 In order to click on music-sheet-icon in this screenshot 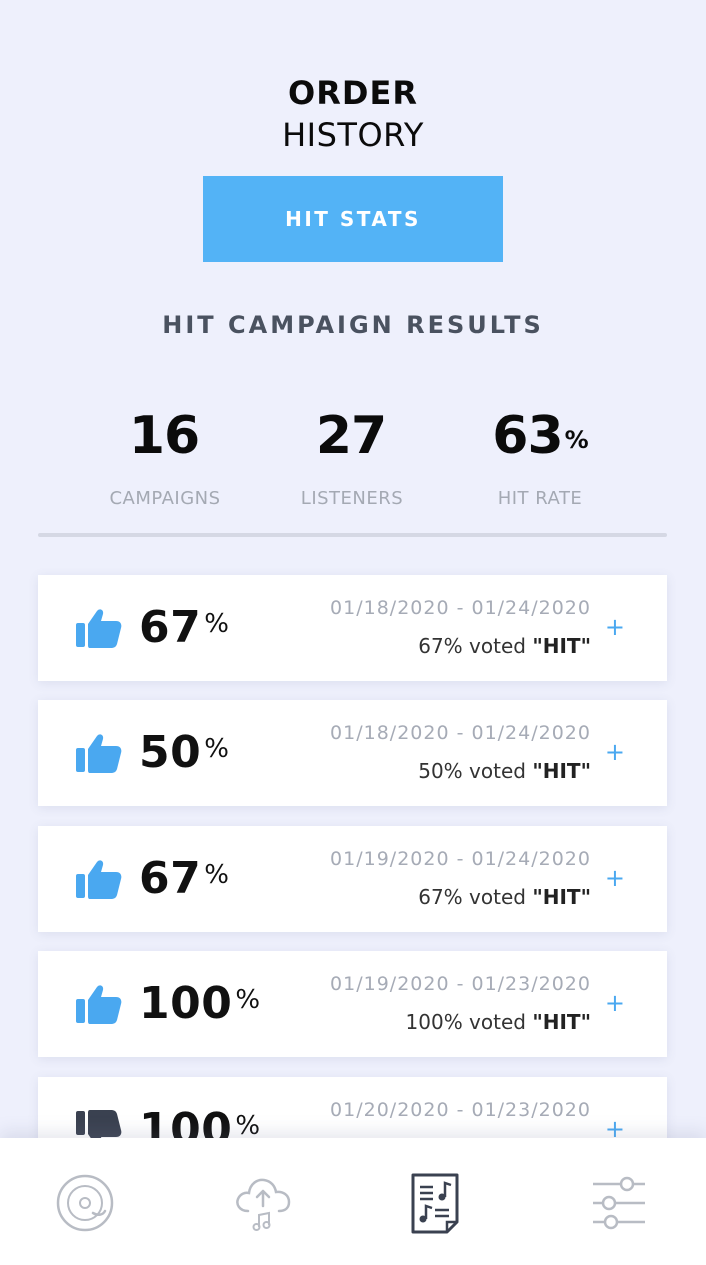, I will do `click(435, 1203)`.